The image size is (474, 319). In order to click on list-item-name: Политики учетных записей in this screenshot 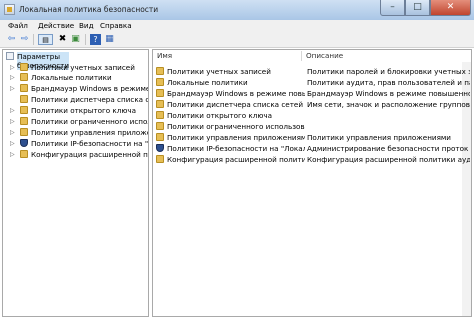, I will do `click(219, 71)`.